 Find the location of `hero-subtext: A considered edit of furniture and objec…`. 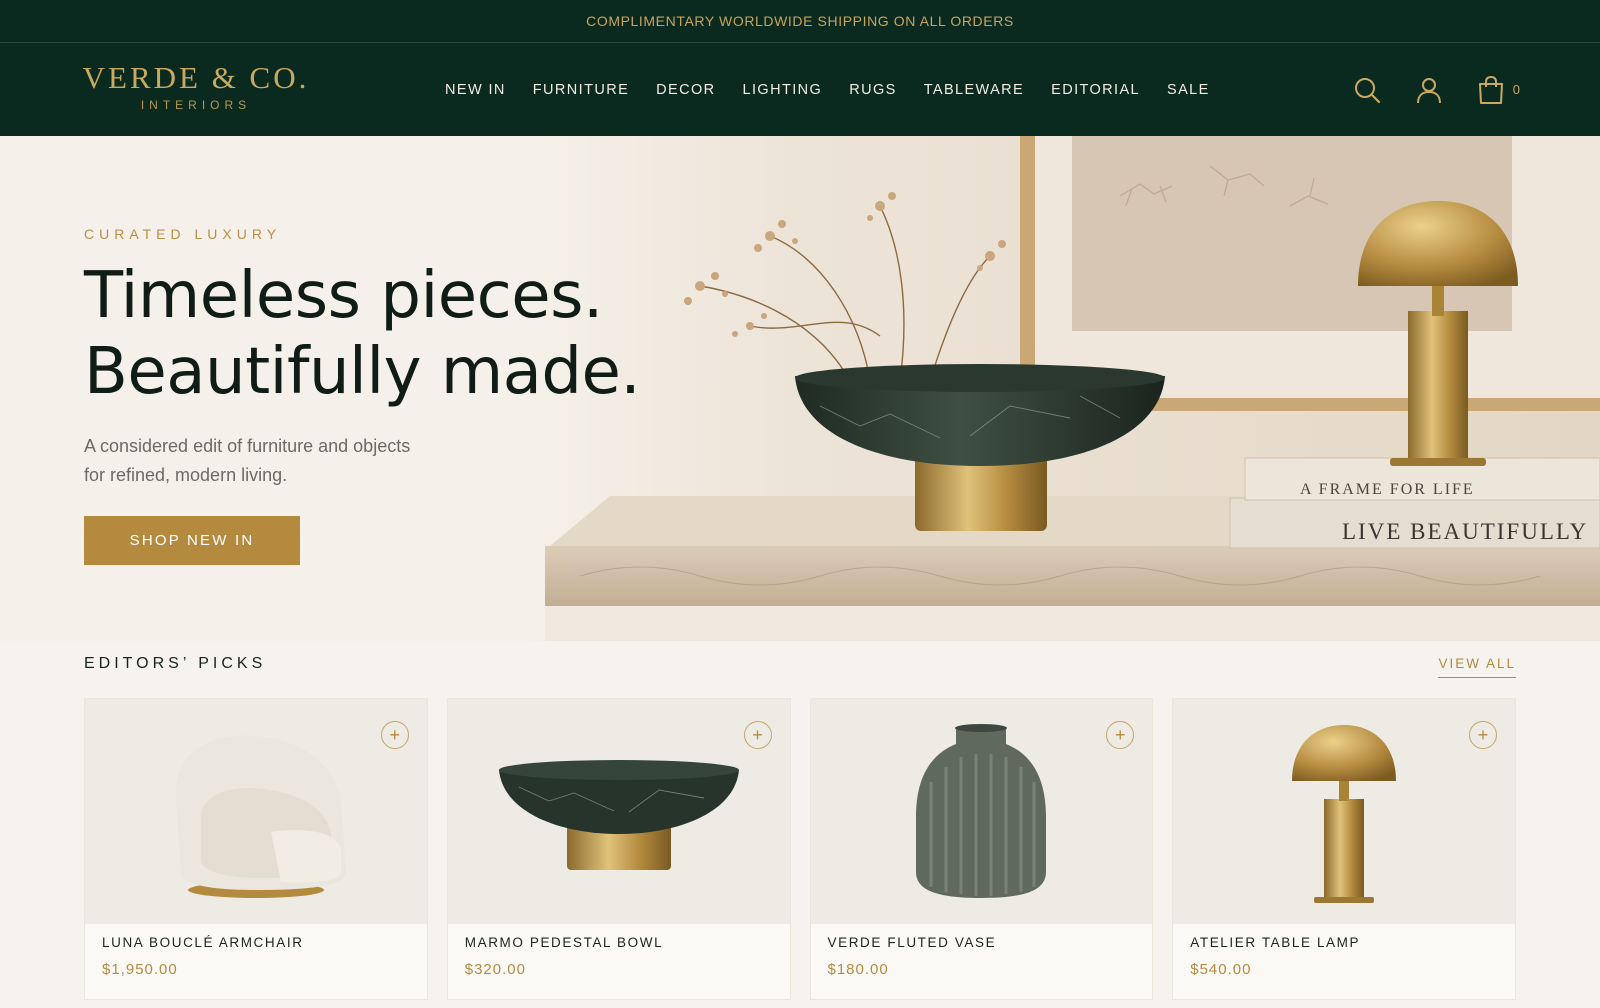

hero-subtext: A considered edit of furniture and objec… is located at coordinates (274, 461).